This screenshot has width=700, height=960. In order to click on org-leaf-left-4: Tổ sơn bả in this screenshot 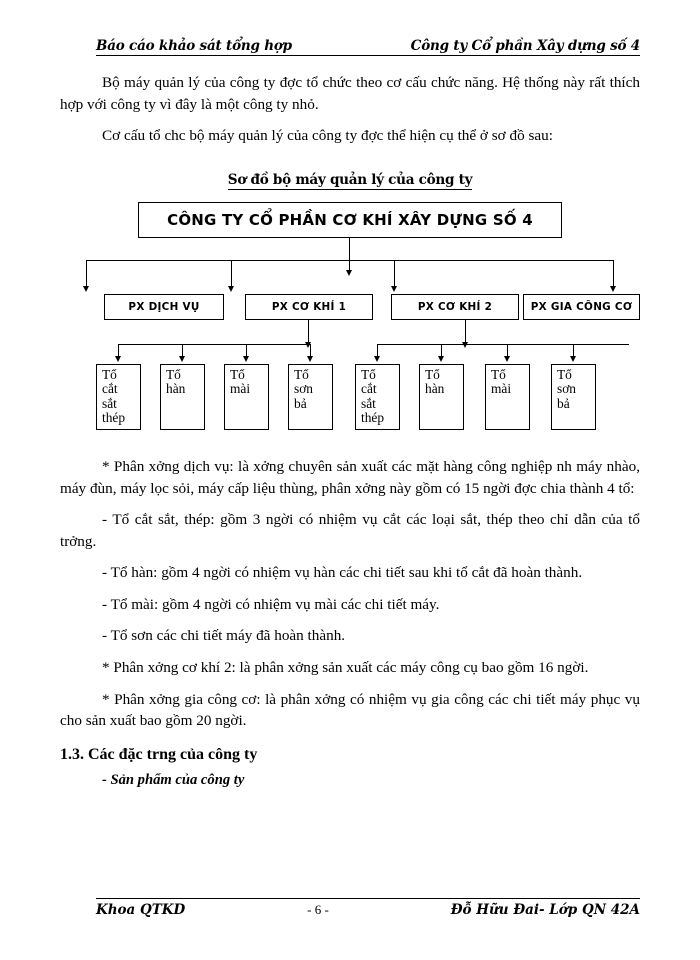, I will do `click(310, 397)`.